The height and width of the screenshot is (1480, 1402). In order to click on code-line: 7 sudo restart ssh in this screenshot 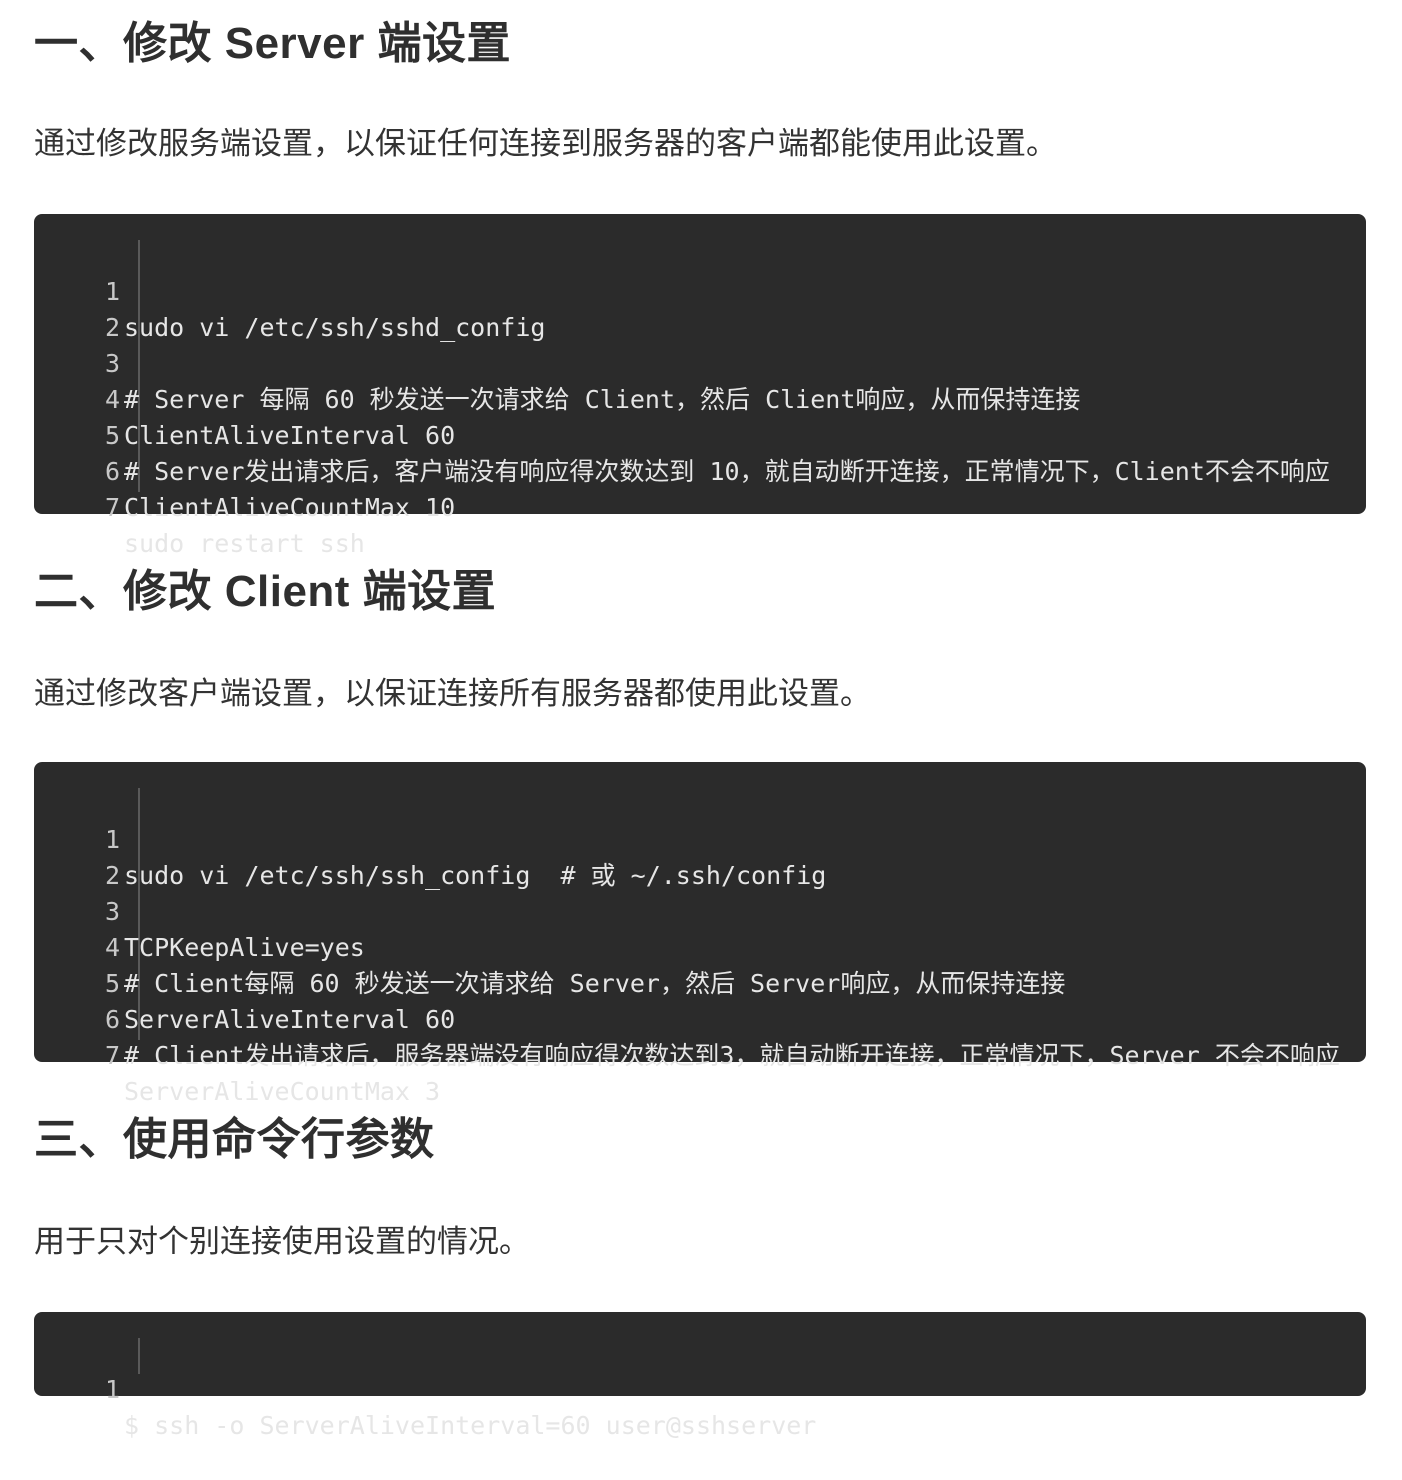, I will do `click(700, 506)`.